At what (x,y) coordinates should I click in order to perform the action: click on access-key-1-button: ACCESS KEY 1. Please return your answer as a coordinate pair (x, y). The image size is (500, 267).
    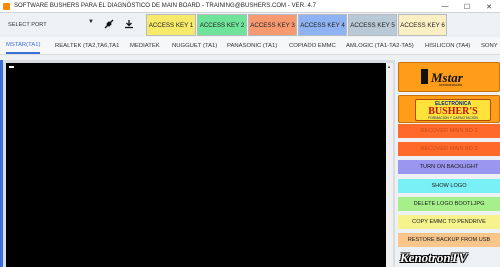
    Looking at the image, I should click on (171, 25).